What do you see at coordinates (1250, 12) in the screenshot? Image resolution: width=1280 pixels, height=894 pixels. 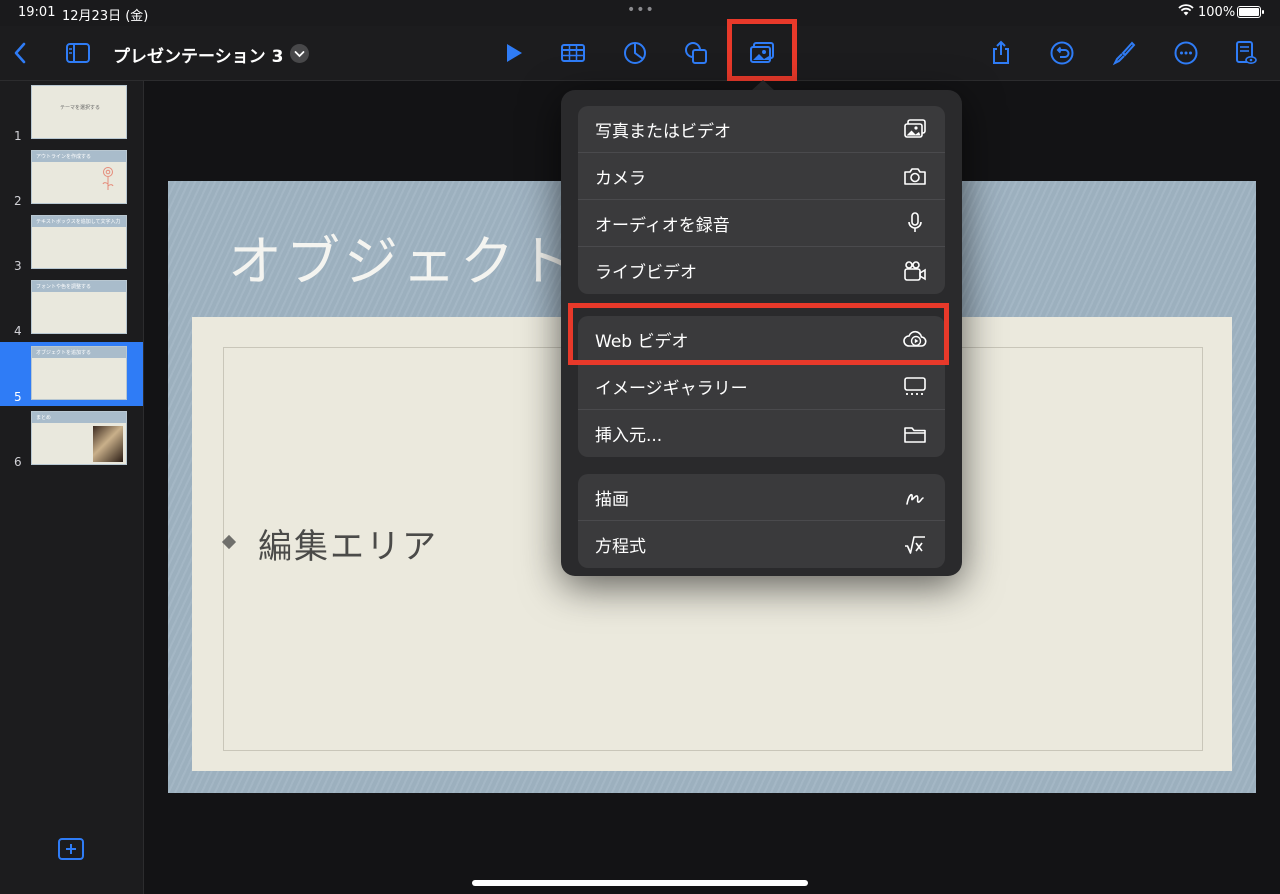 I see `battery-icon` at bounding box center [1250, 12].